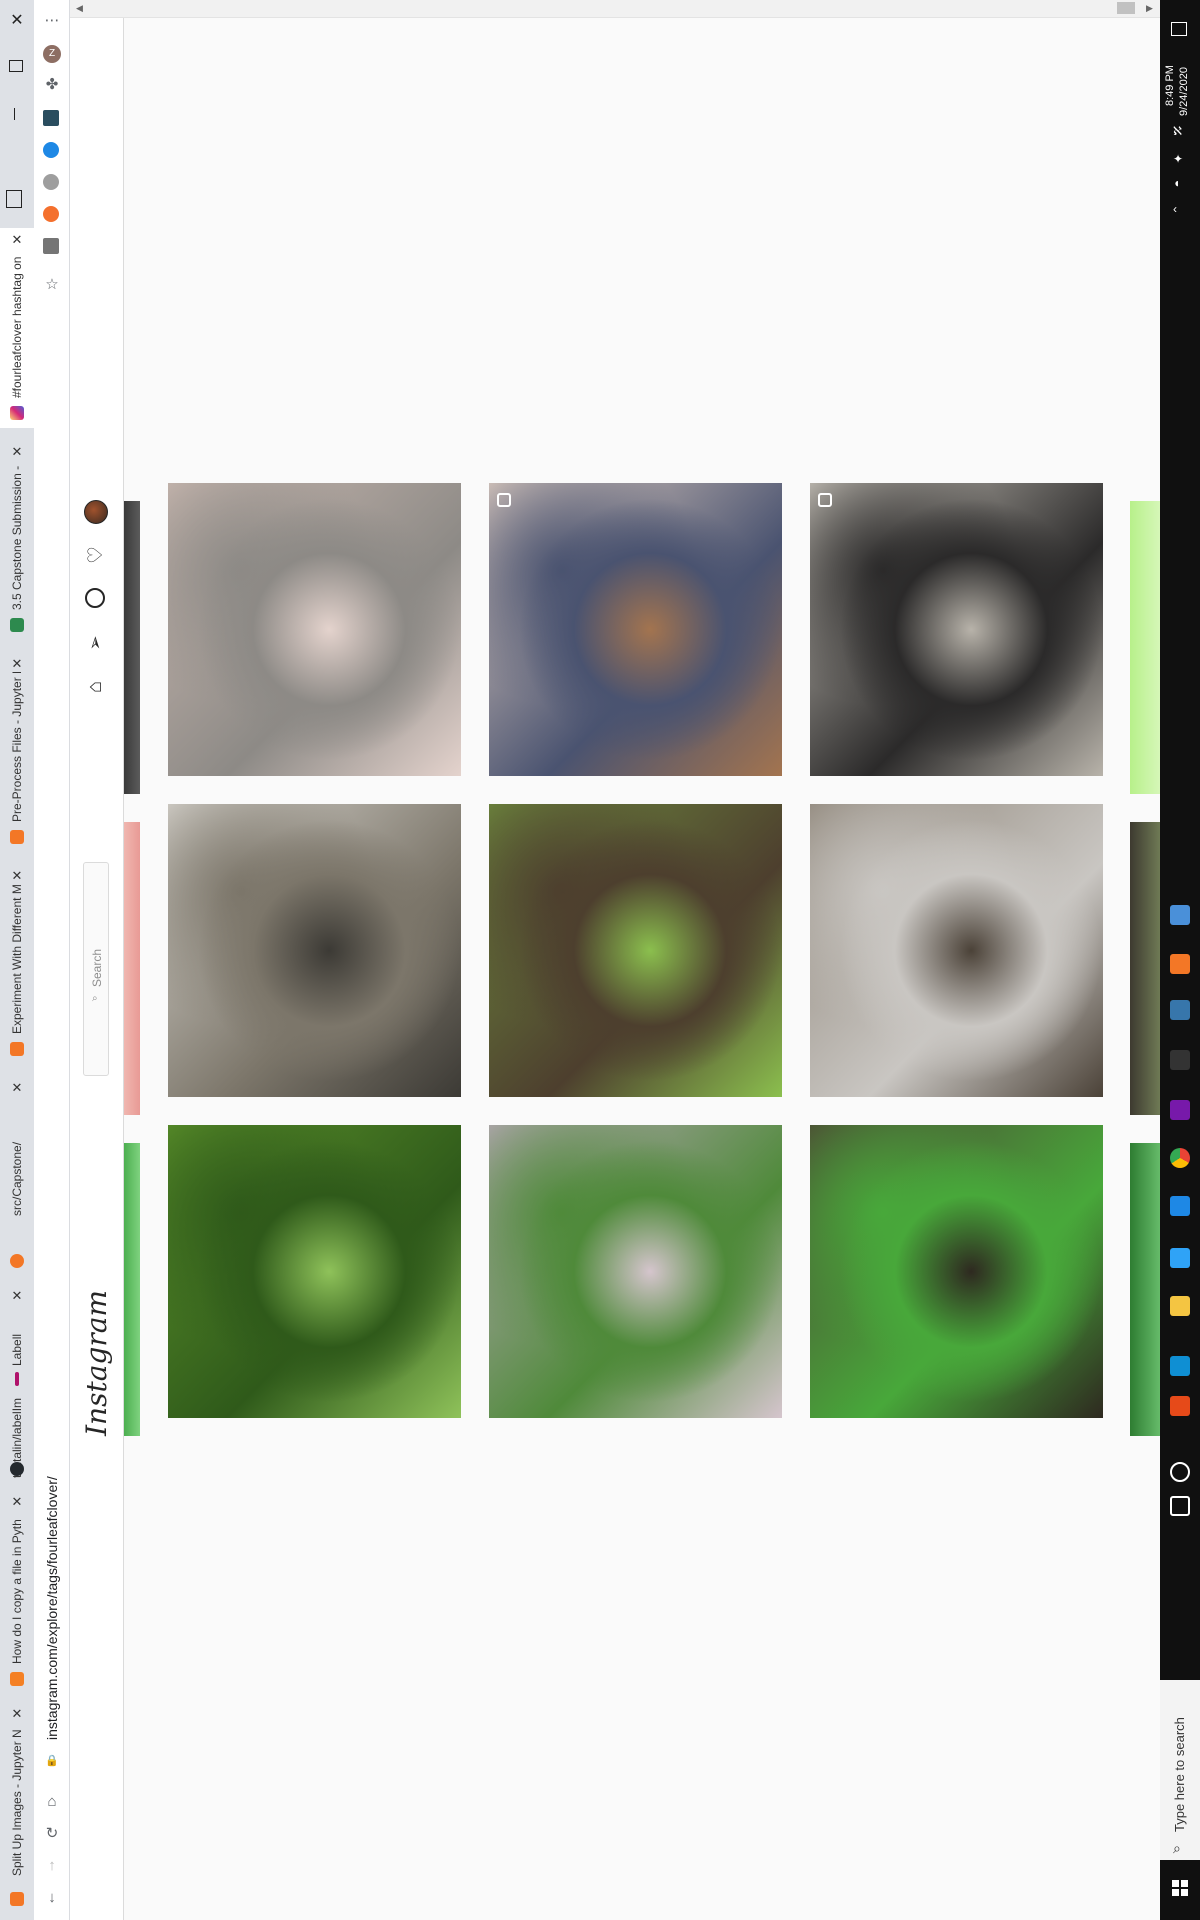 The height and width of the screenshot is (1920, 1200). I want to click on video-icon, so click(504, 500).